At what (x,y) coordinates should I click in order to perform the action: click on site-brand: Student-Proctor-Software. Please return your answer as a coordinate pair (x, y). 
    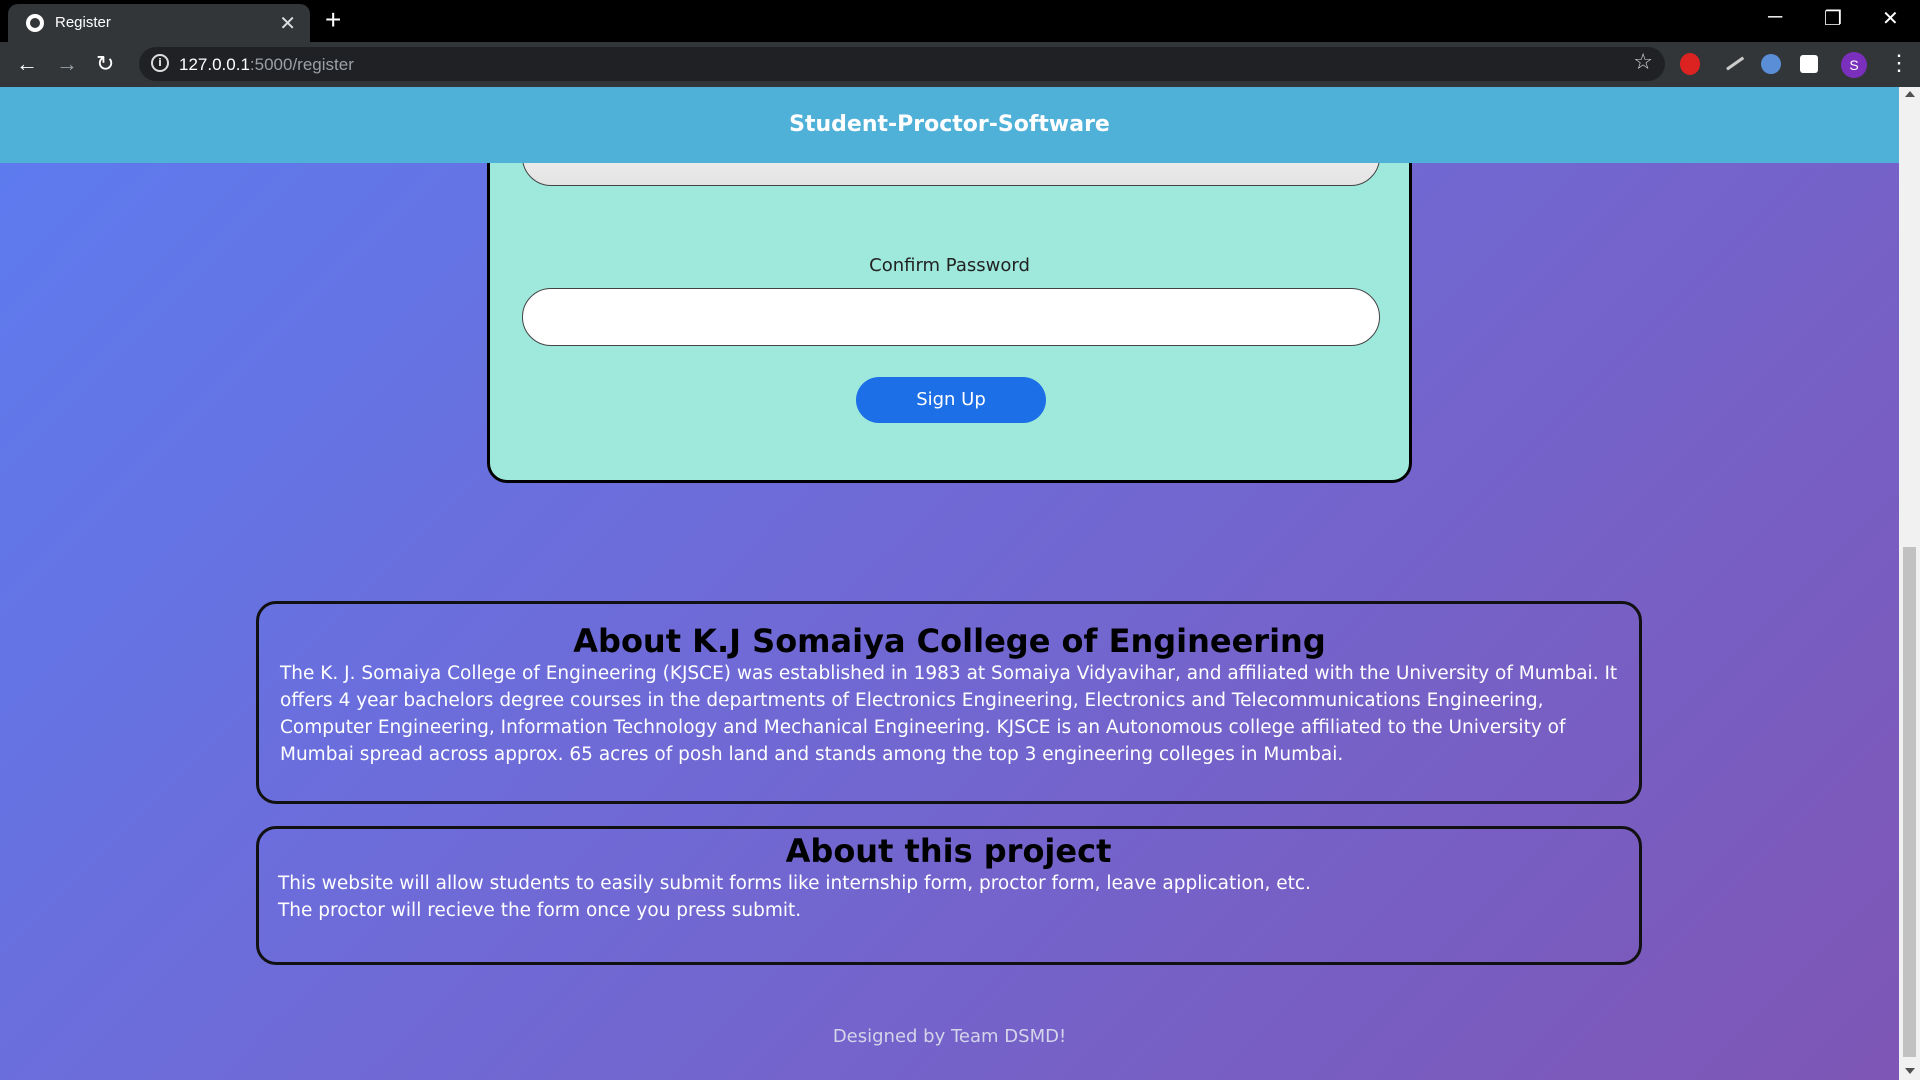
    Looking at the image, I should click on (949, 124).